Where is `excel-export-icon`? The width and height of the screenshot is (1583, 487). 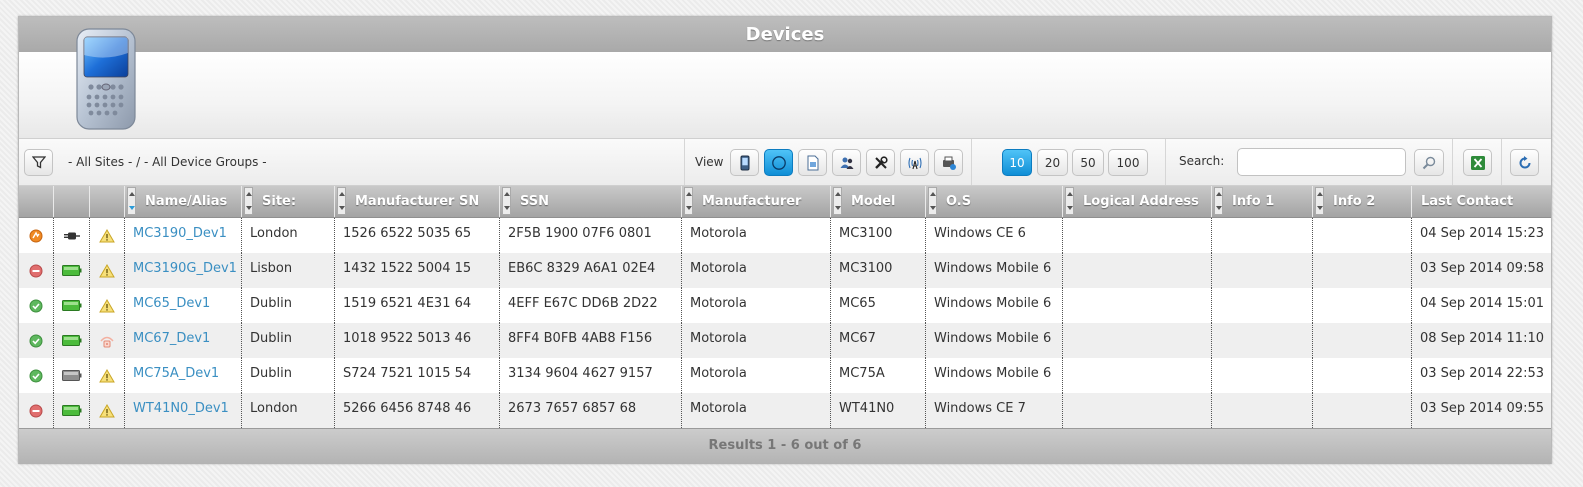
excel-export-icon is located at coordinates (1477, 162).